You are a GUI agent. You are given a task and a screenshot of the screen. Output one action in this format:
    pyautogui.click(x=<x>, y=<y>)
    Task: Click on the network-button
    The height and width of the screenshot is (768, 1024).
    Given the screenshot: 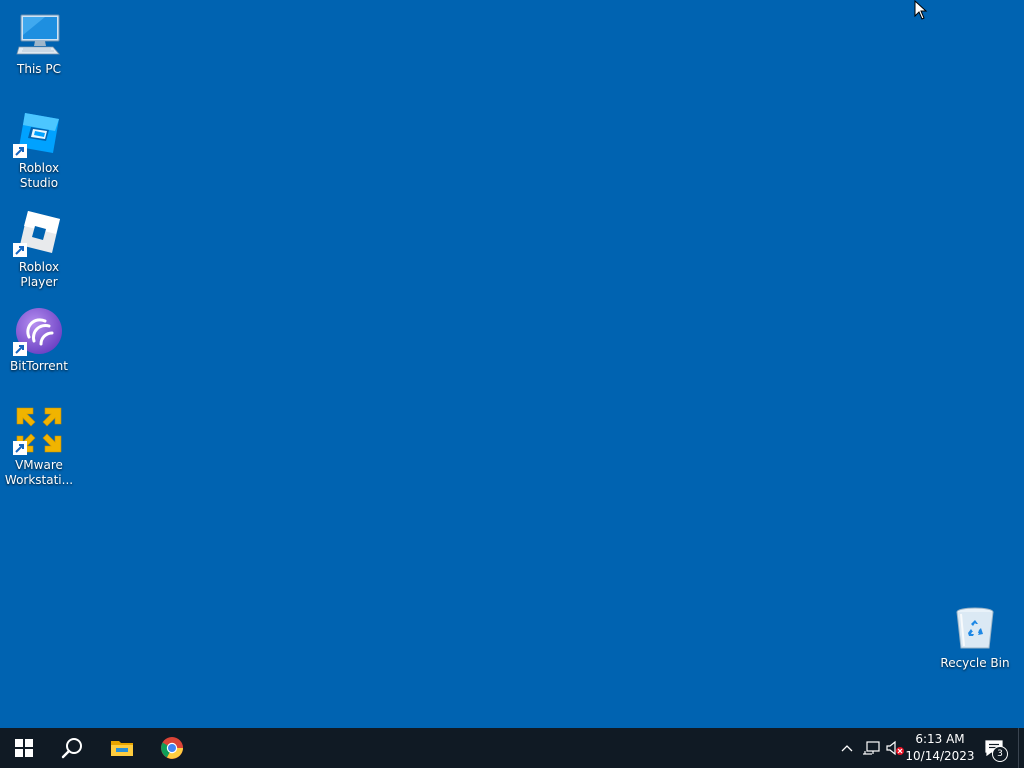 What is the action you would take?
    pyautogui.click(x=871, y=748)
    